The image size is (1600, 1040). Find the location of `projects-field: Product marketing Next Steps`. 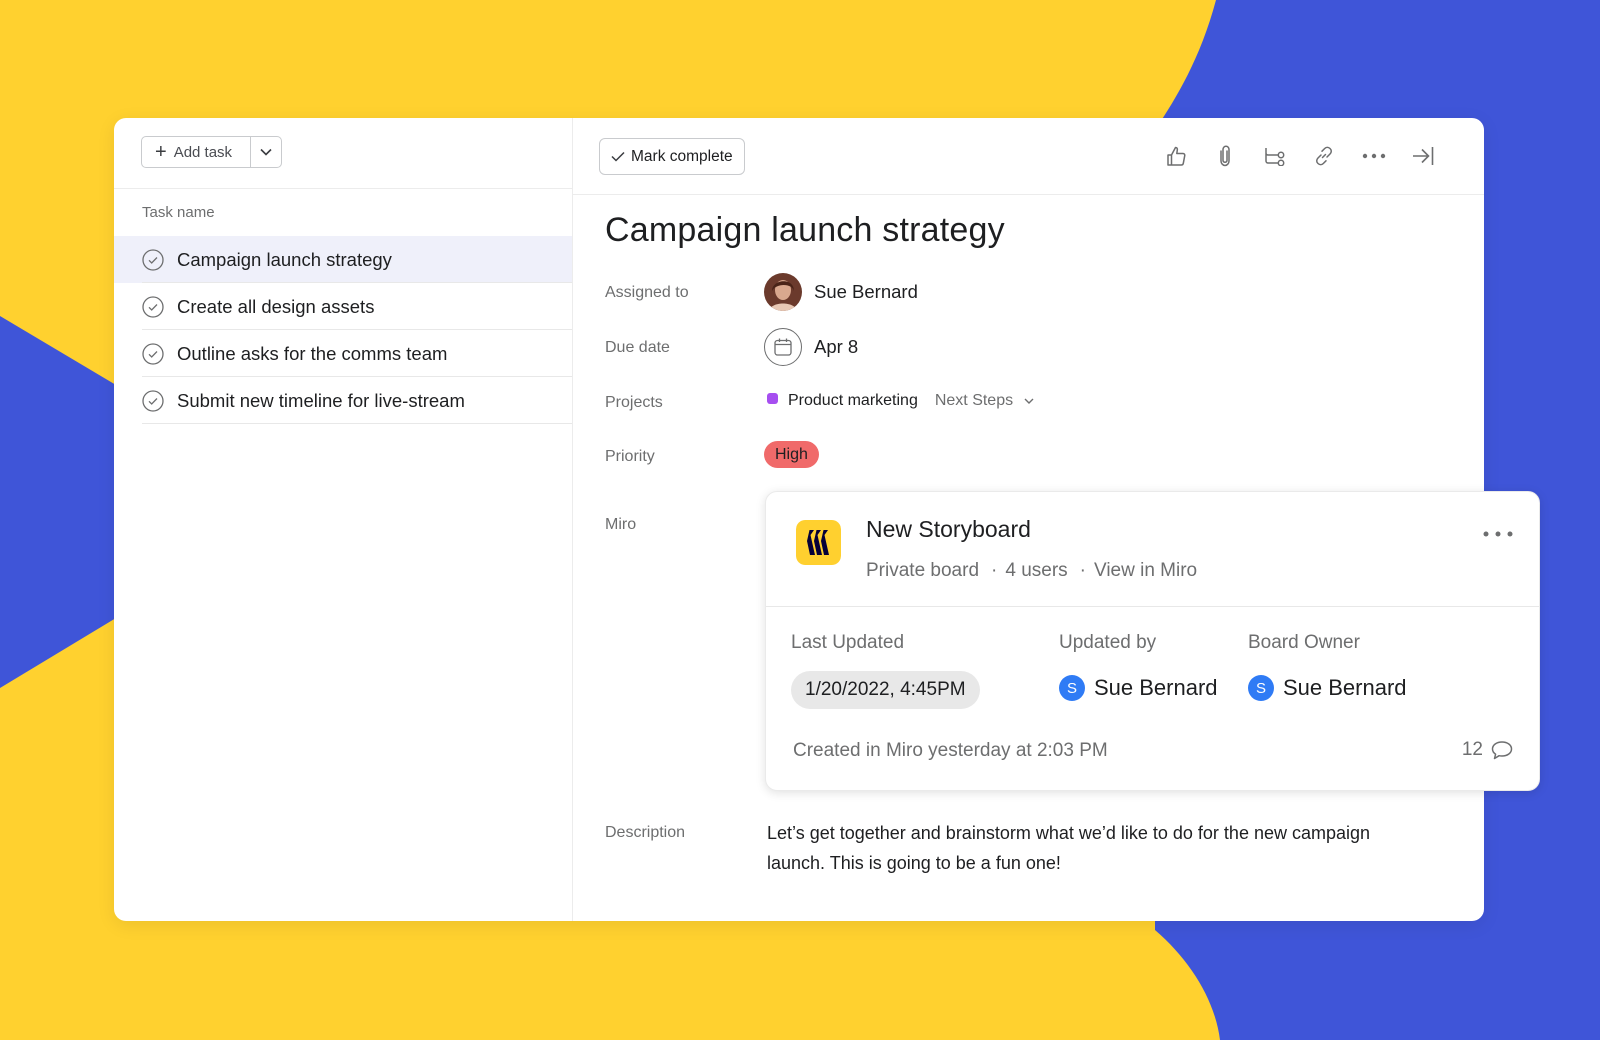

projects-field: Product marketing Next Steps is located at coordinates (900, 401).